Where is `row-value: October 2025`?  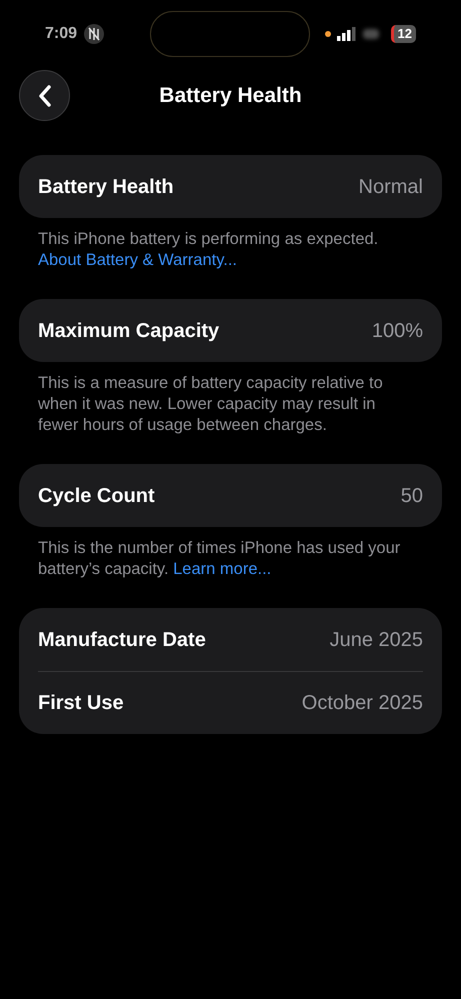 row-value: October 2025 is located at coordinates (362, 703).